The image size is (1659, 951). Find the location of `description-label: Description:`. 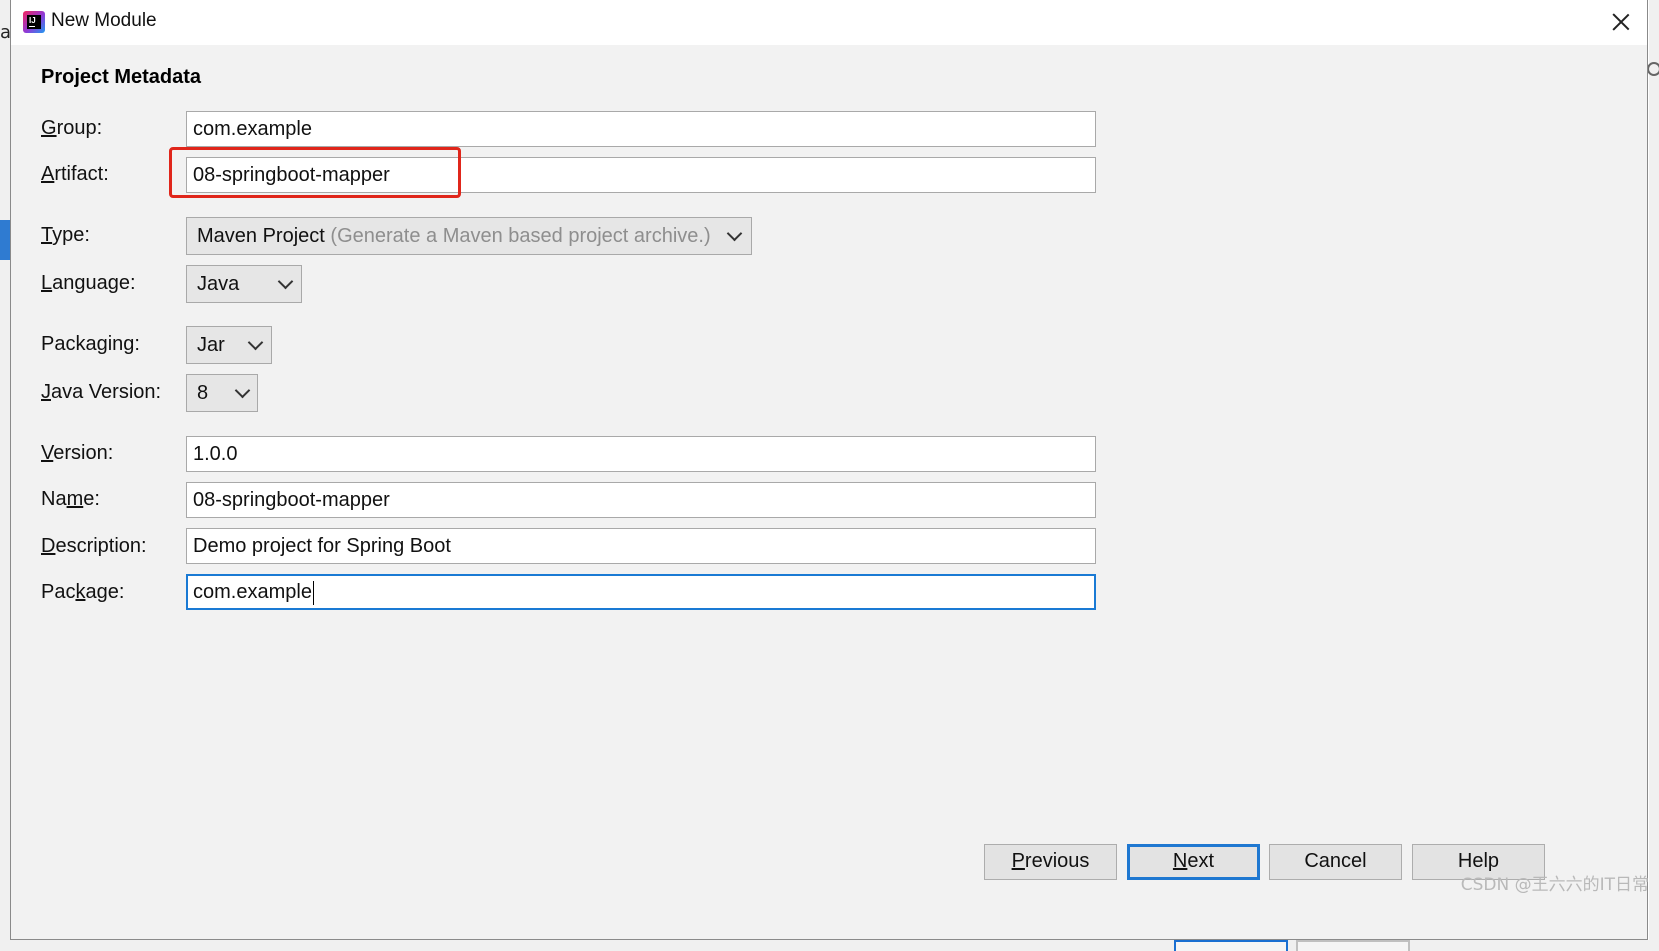

description-label: Description: is located at coordinates (94, 546).